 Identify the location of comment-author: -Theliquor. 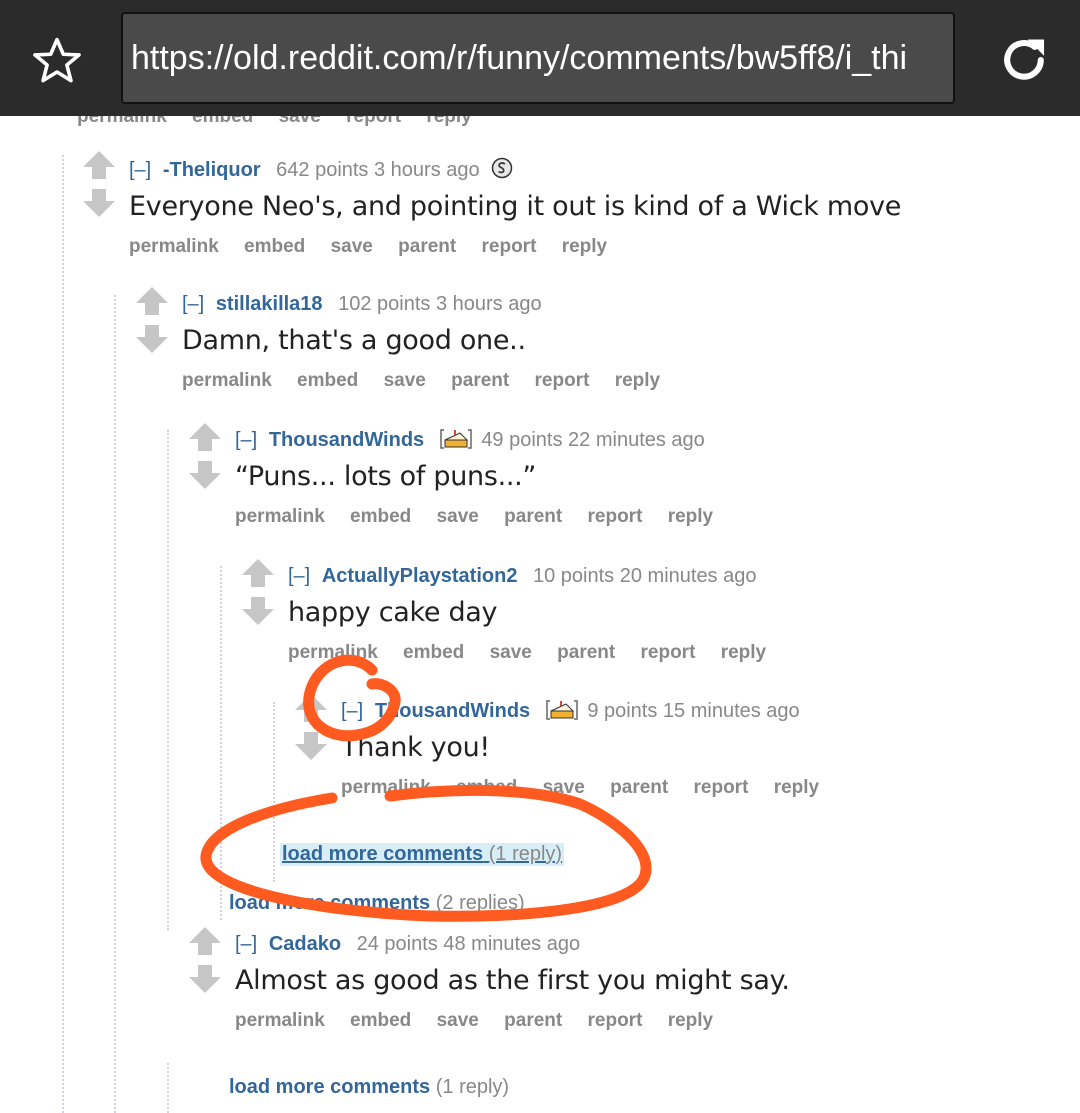
(212, 170).